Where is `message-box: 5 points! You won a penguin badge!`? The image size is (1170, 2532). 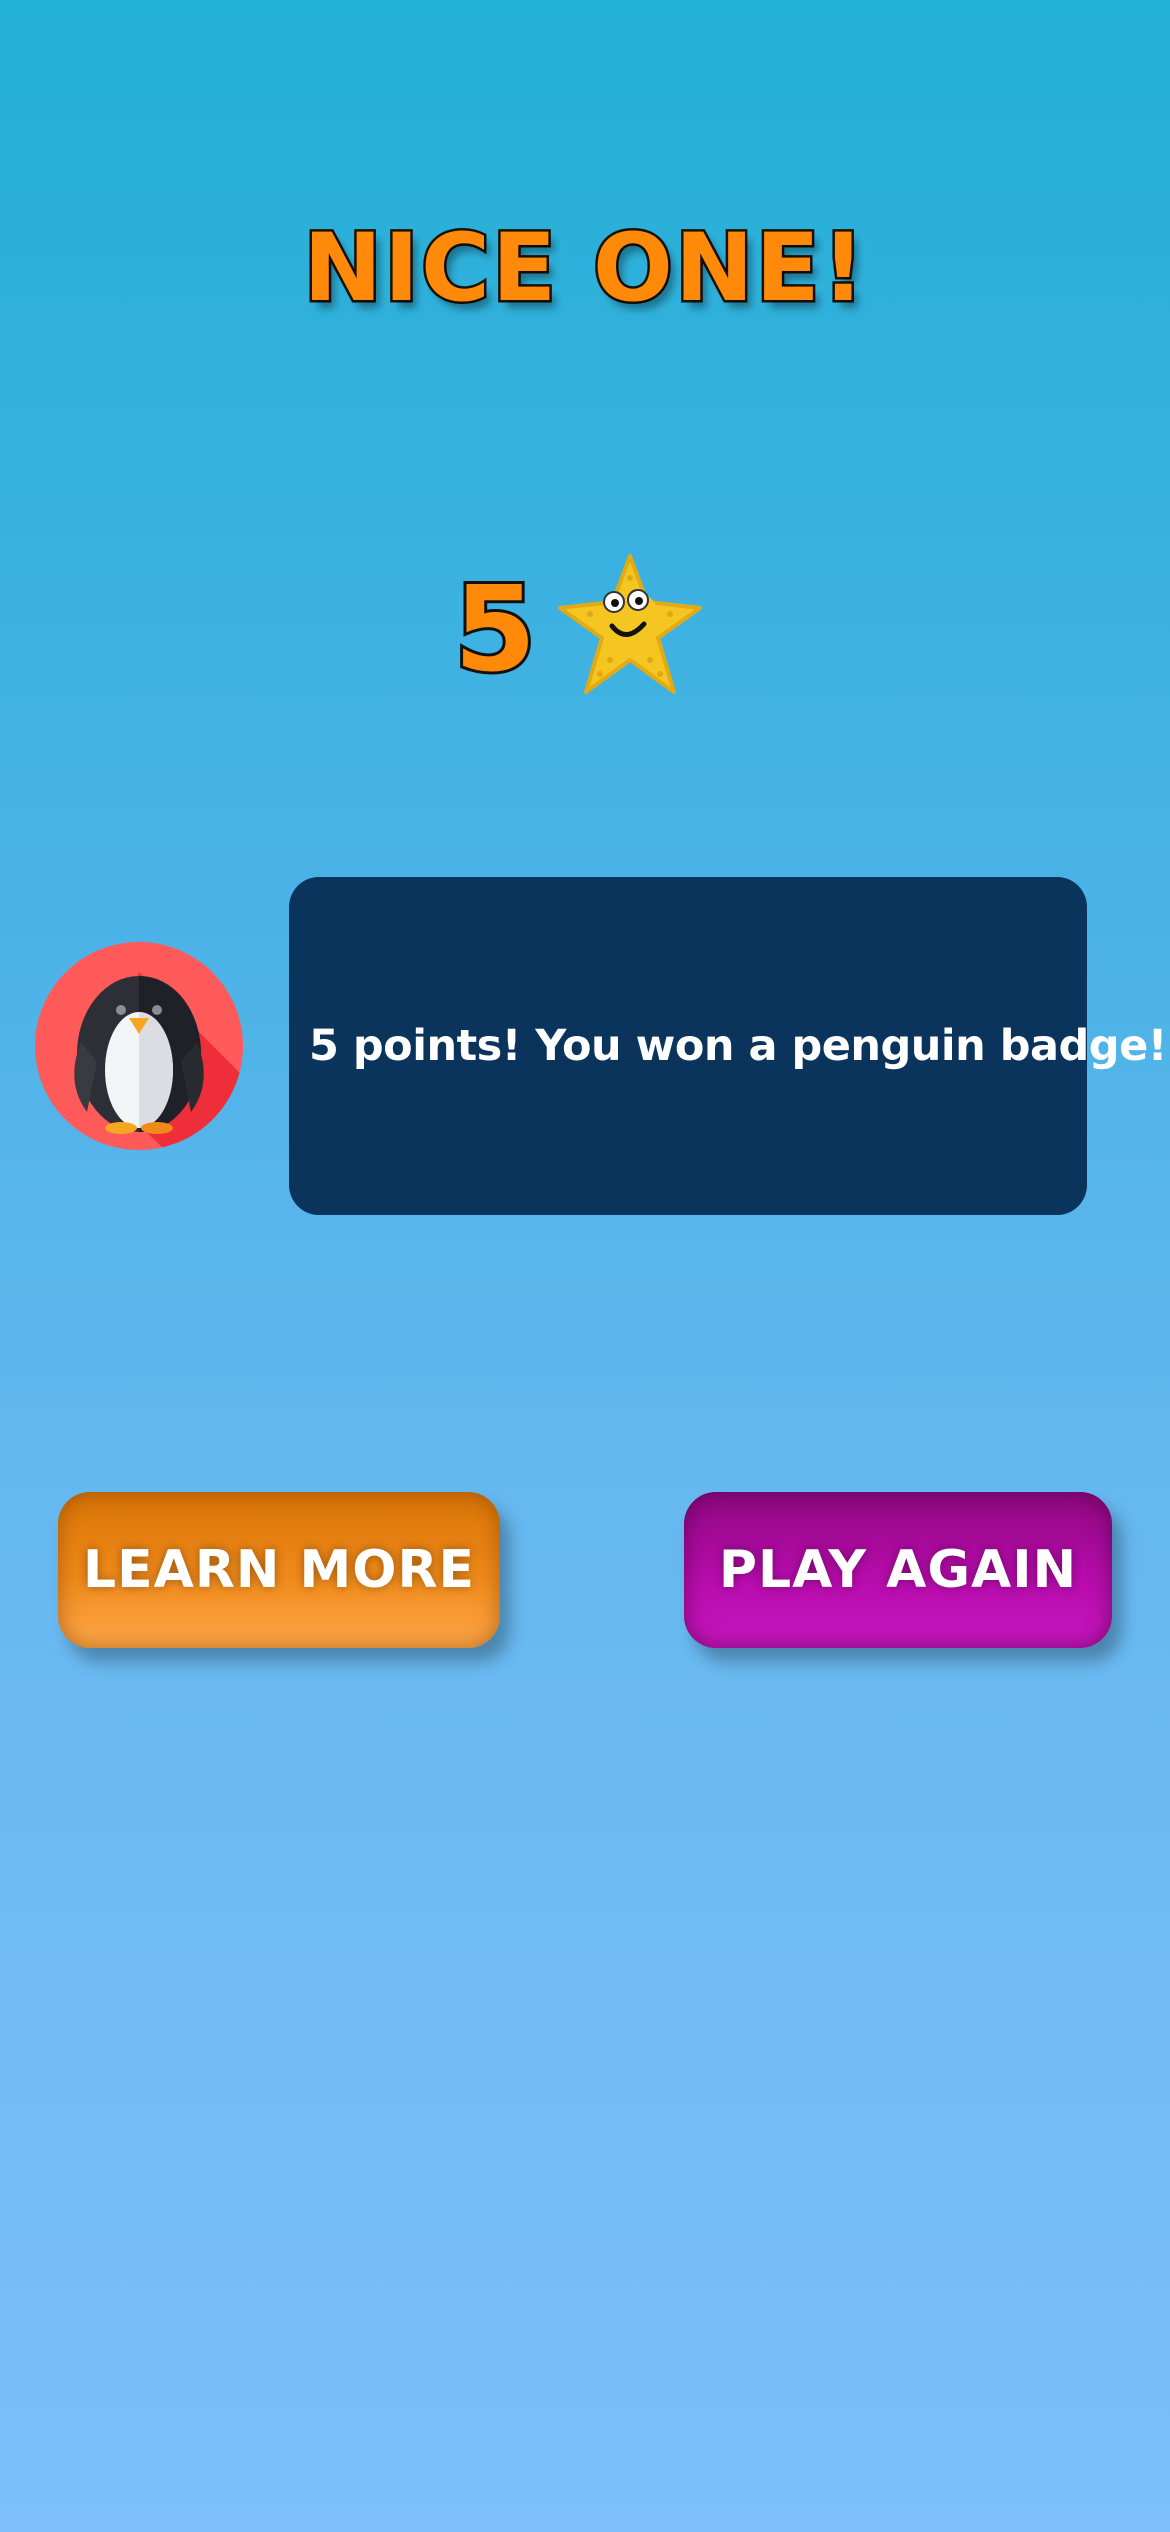
message-box: 5 points! You won a penguin badge! is located at coordinates (728, 1046).